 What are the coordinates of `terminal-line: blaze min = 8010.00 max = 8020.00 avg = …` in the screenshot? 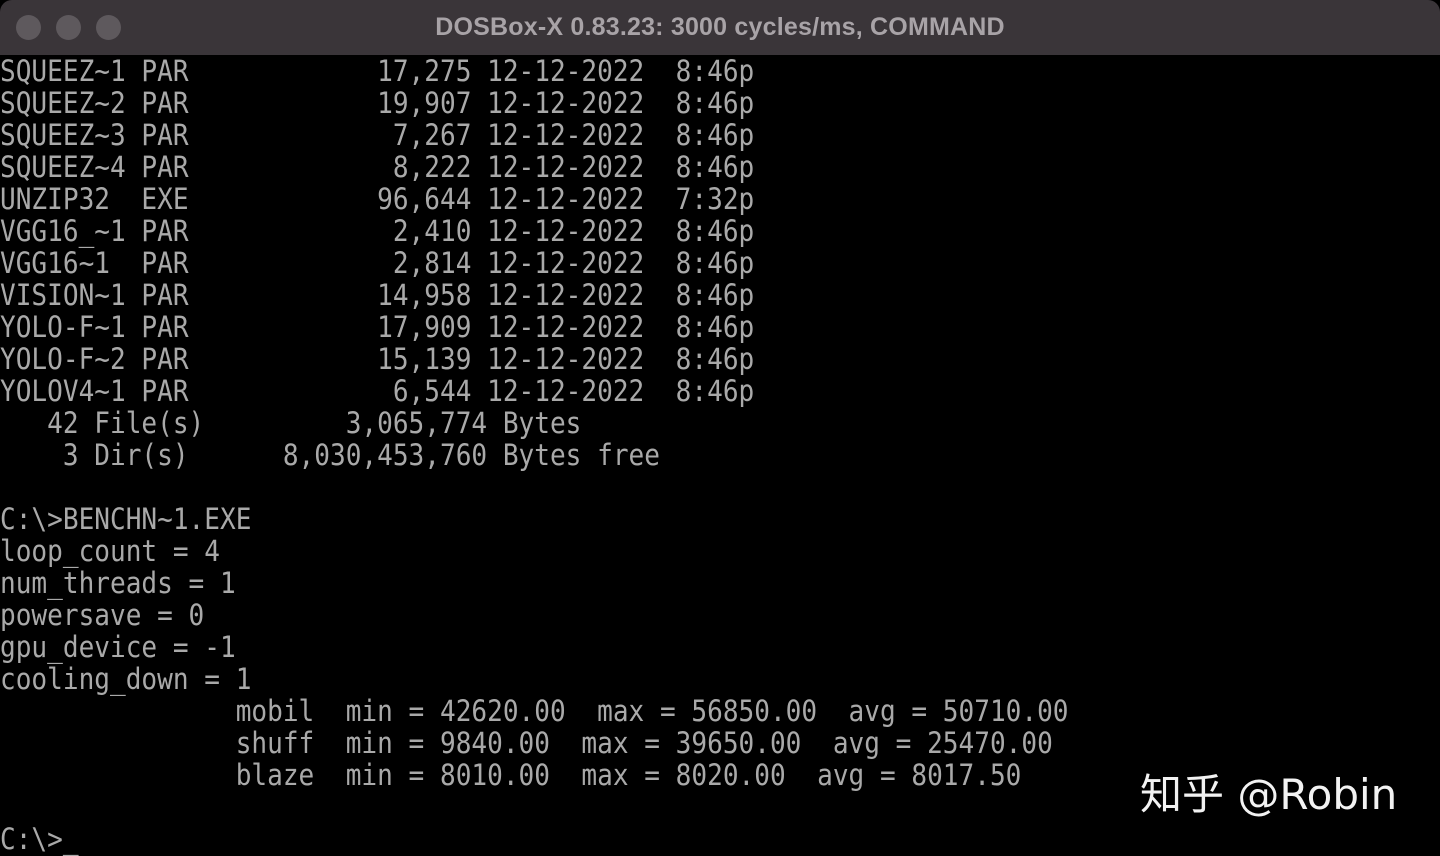 It's located at (511, 775).